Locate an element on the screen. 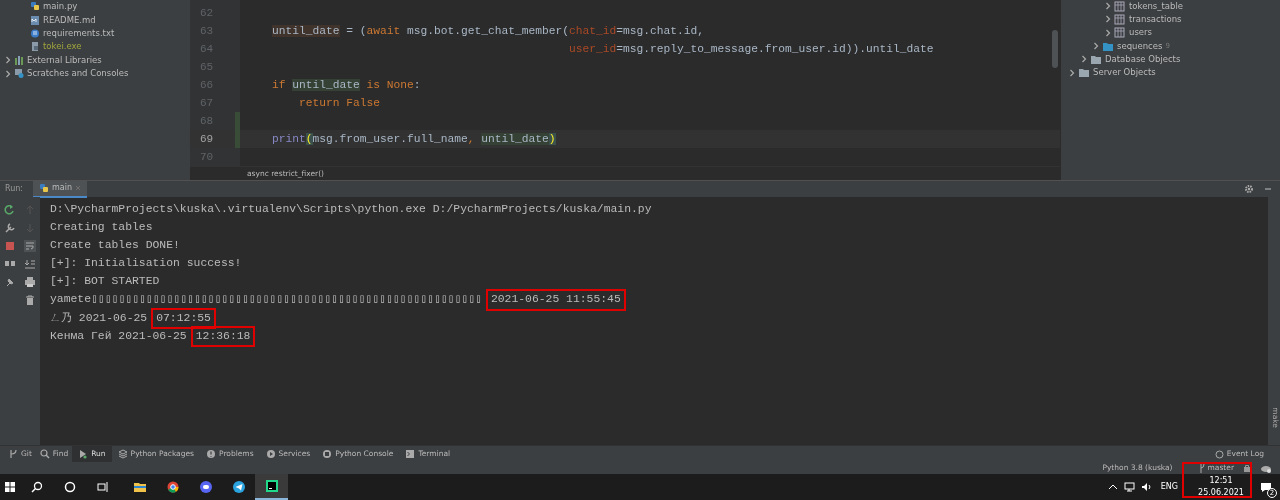  file-name: Scratches and Consoles is located at coordinates (78, 73).